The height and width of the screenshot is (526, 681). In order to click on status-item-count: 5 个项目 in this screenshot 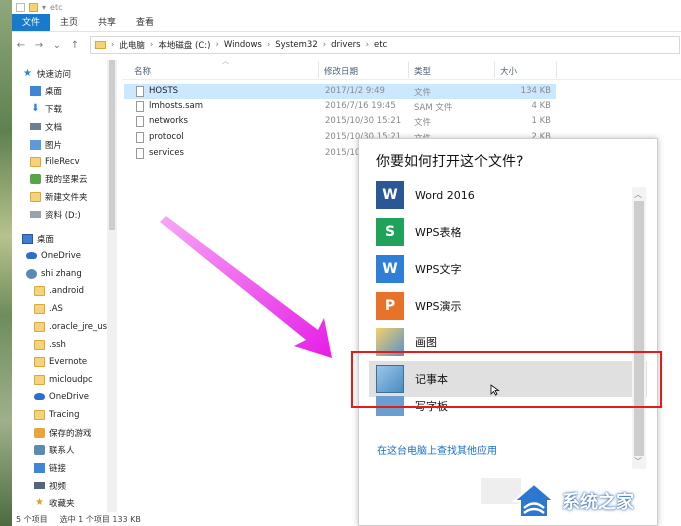, I will do `click(32, 519)`.